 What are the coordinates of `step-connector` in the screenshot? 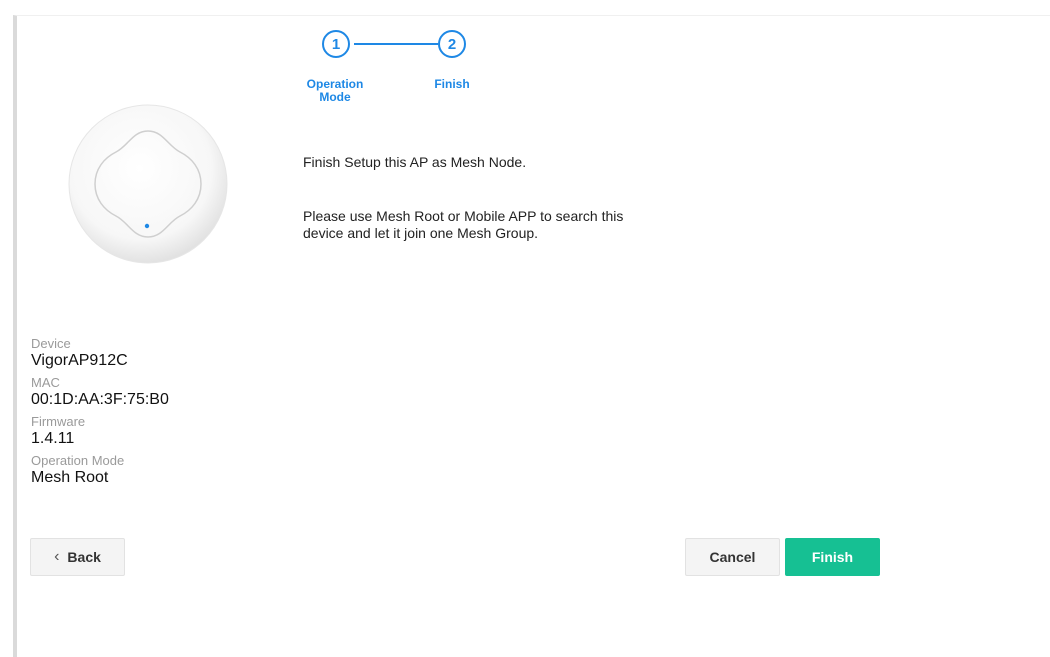 It's located at (396, 44).